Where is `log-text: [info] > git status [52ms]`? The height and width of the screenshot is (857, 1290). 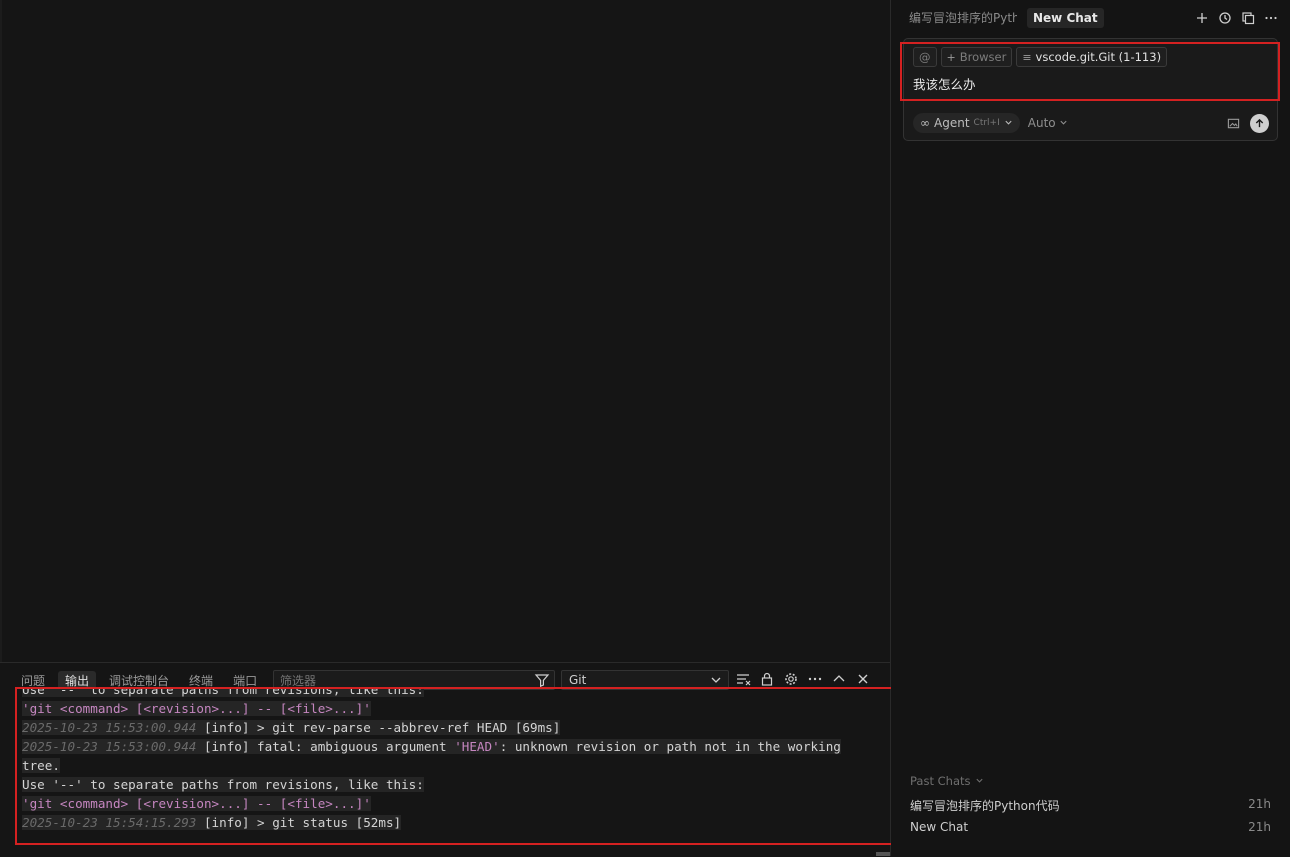 log-text: [info] > git status [52ms] is located at coordinates (299, 822).